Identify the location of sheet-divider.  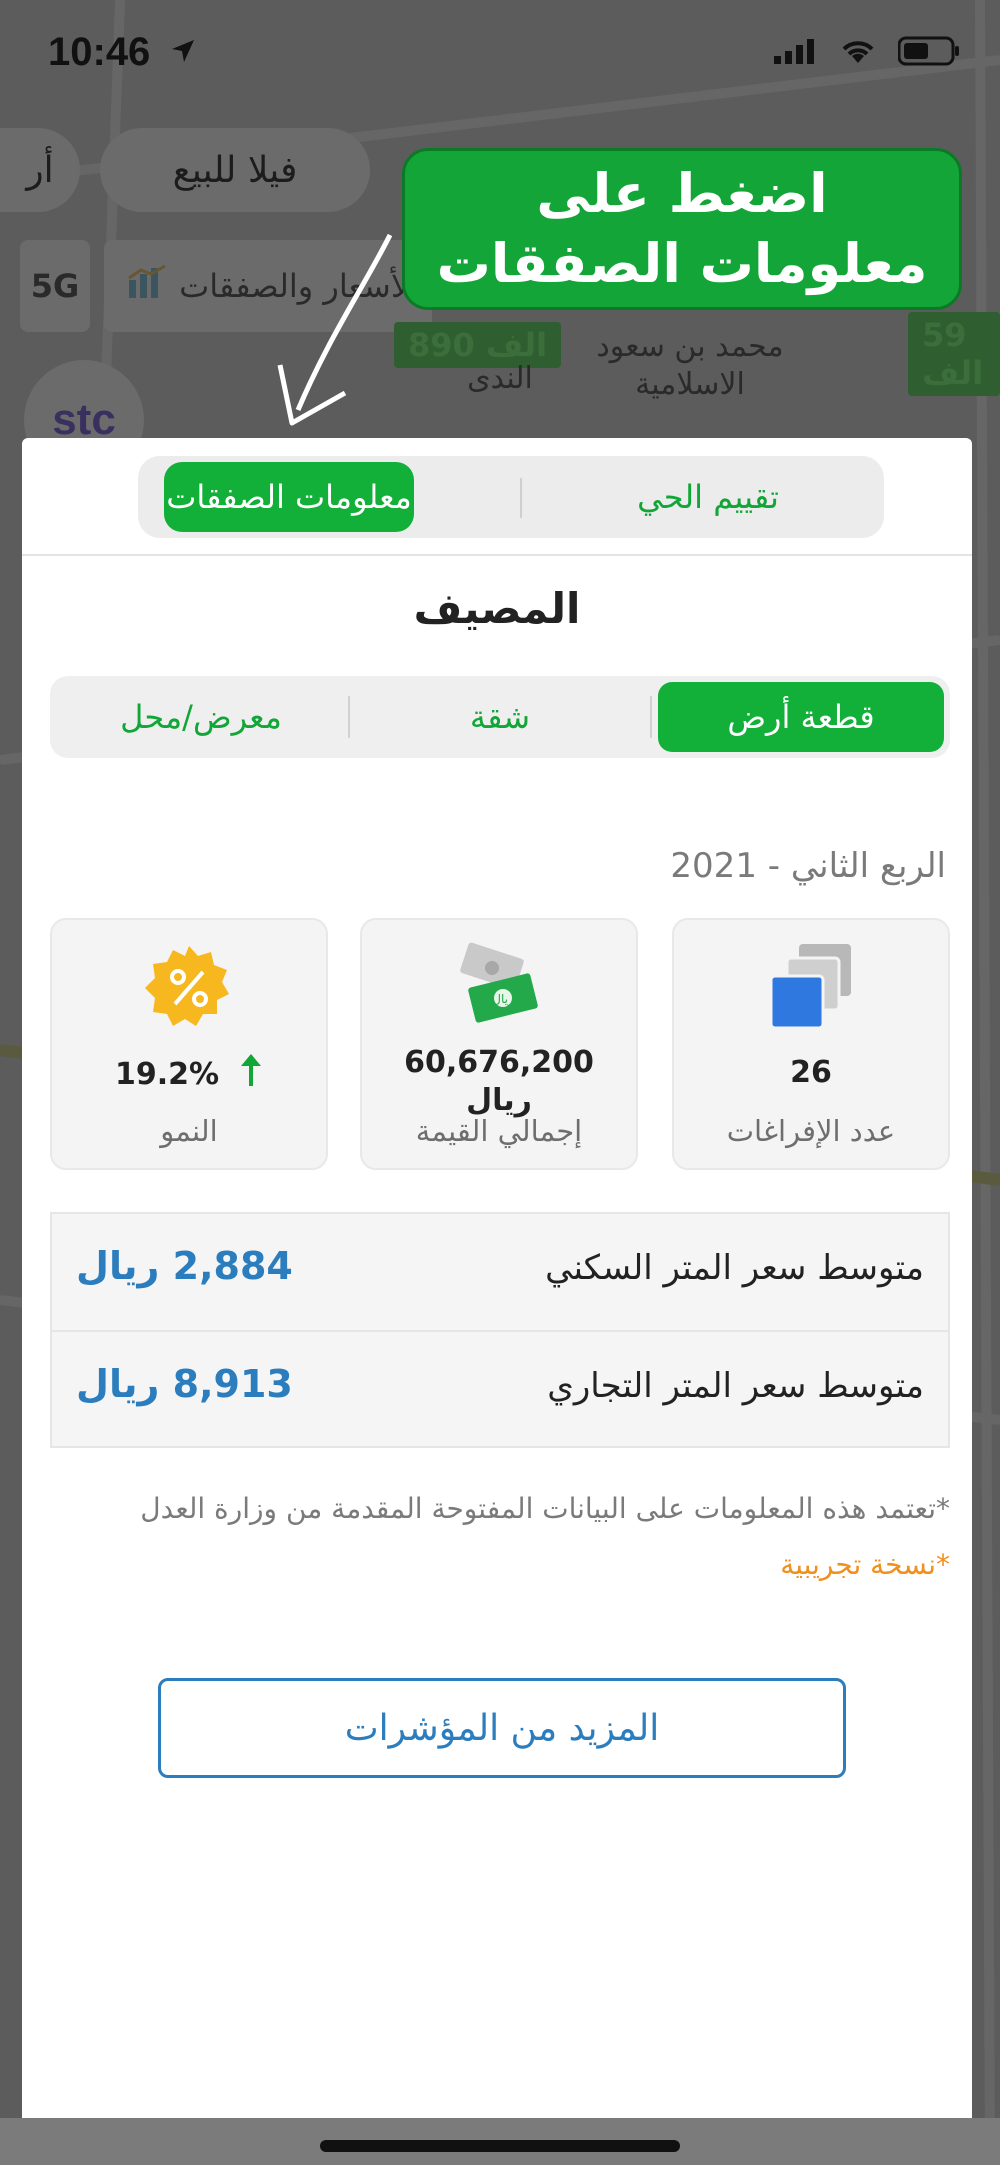
(497, 555).